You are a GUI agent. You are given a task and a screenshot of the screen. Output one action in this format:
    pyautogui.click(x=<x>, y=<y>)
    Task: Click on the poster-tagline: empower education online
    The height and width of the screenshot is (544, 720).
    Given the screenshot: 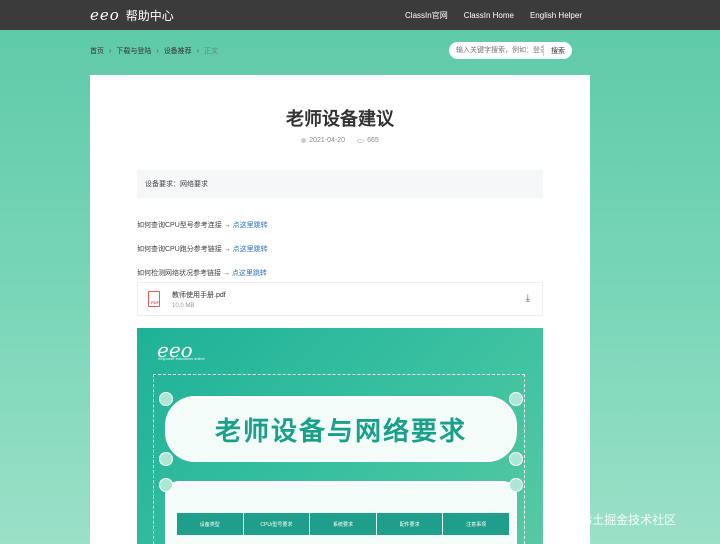 What is the action you would take?
    pyautogui.click(x=181, y=358)
    